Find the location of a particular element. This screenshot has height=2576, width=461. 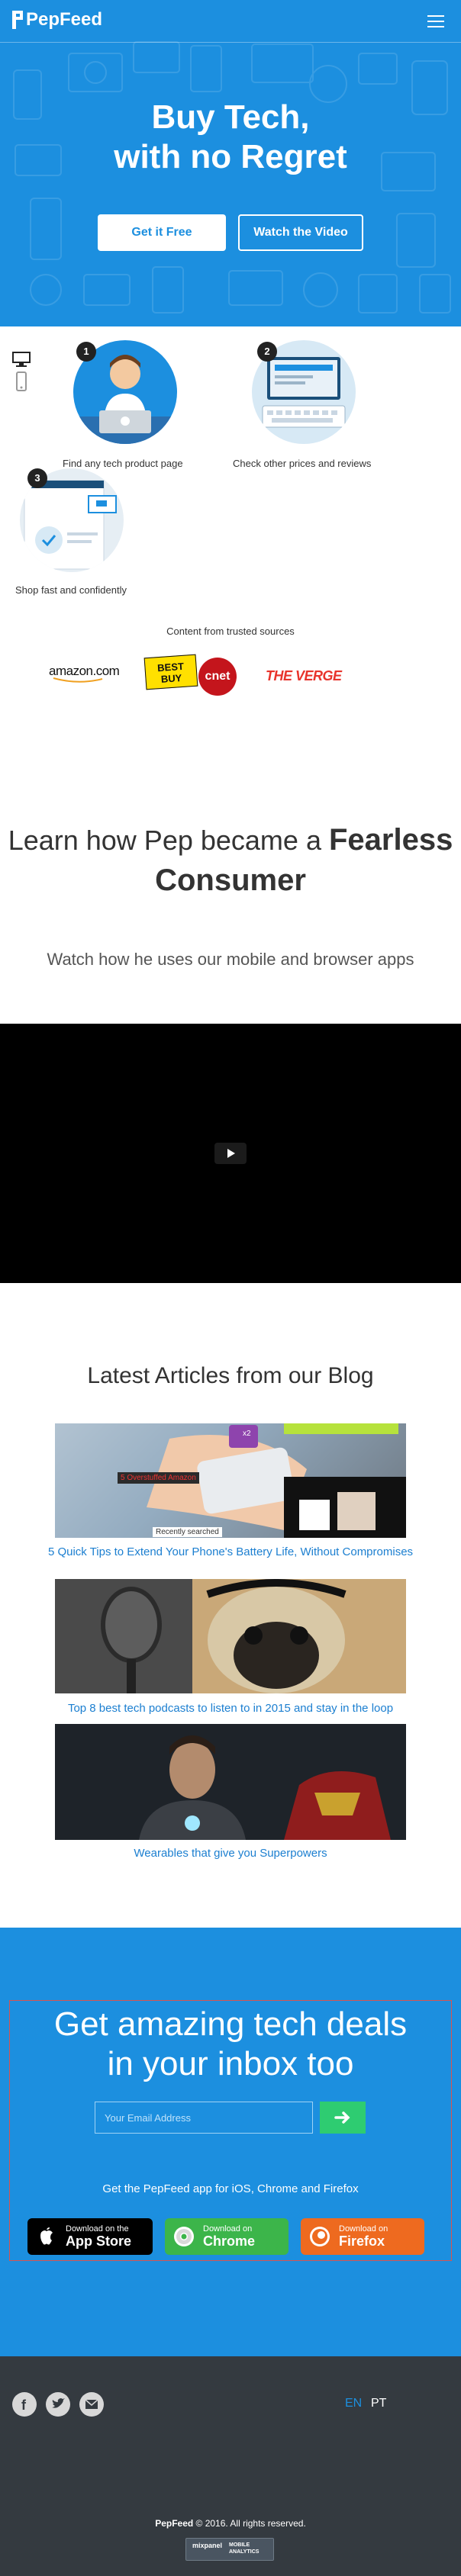

mixpanel-badge: mixpanel MOBILE ANALYTICS is located at coordinates (230, 2550).